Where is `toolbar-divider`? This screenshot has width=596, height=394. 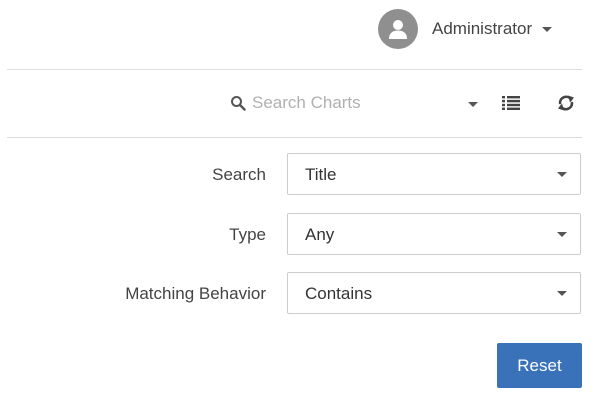 toolbar-divider is located at coordinates (294, 137).